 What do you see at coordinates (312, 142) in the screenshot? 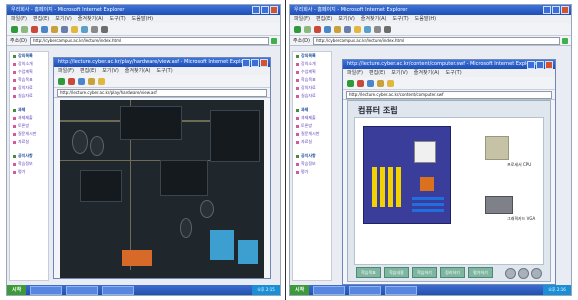
I see `sidebar-item: 자료실` at bounding box center [312, 142].